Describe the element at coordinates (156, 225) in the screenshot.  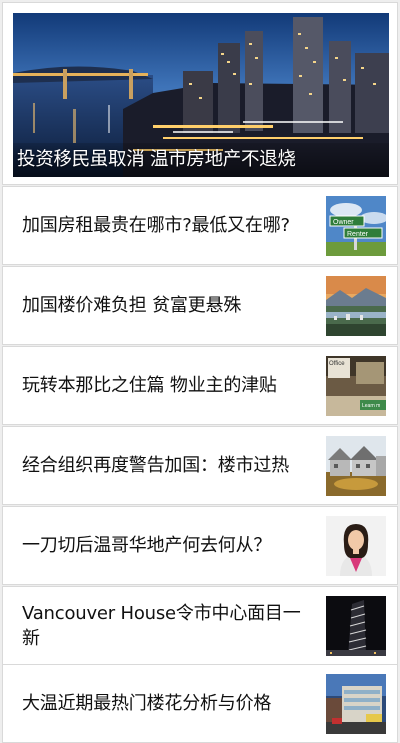
I see `article-title: 加国房租最贵在哪市?最低又在哪?` at that location.